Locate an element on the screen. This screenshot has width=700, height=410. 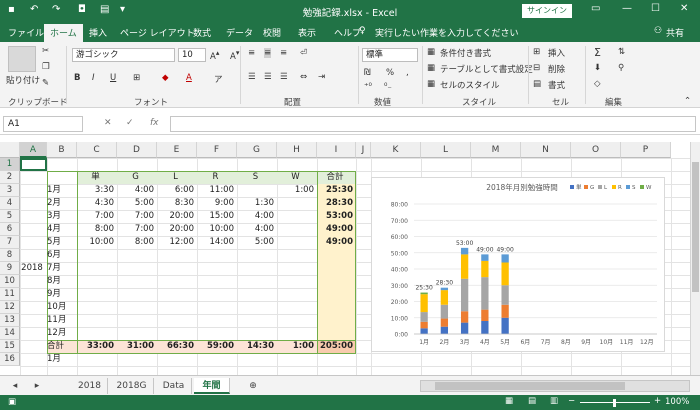
comma-icon: , is located at coordinates (407, 73).